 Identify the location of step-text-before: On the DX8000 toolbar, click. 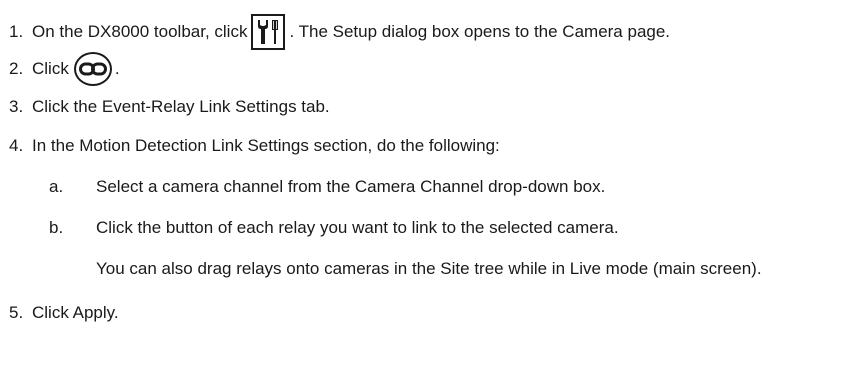
(140, 31).